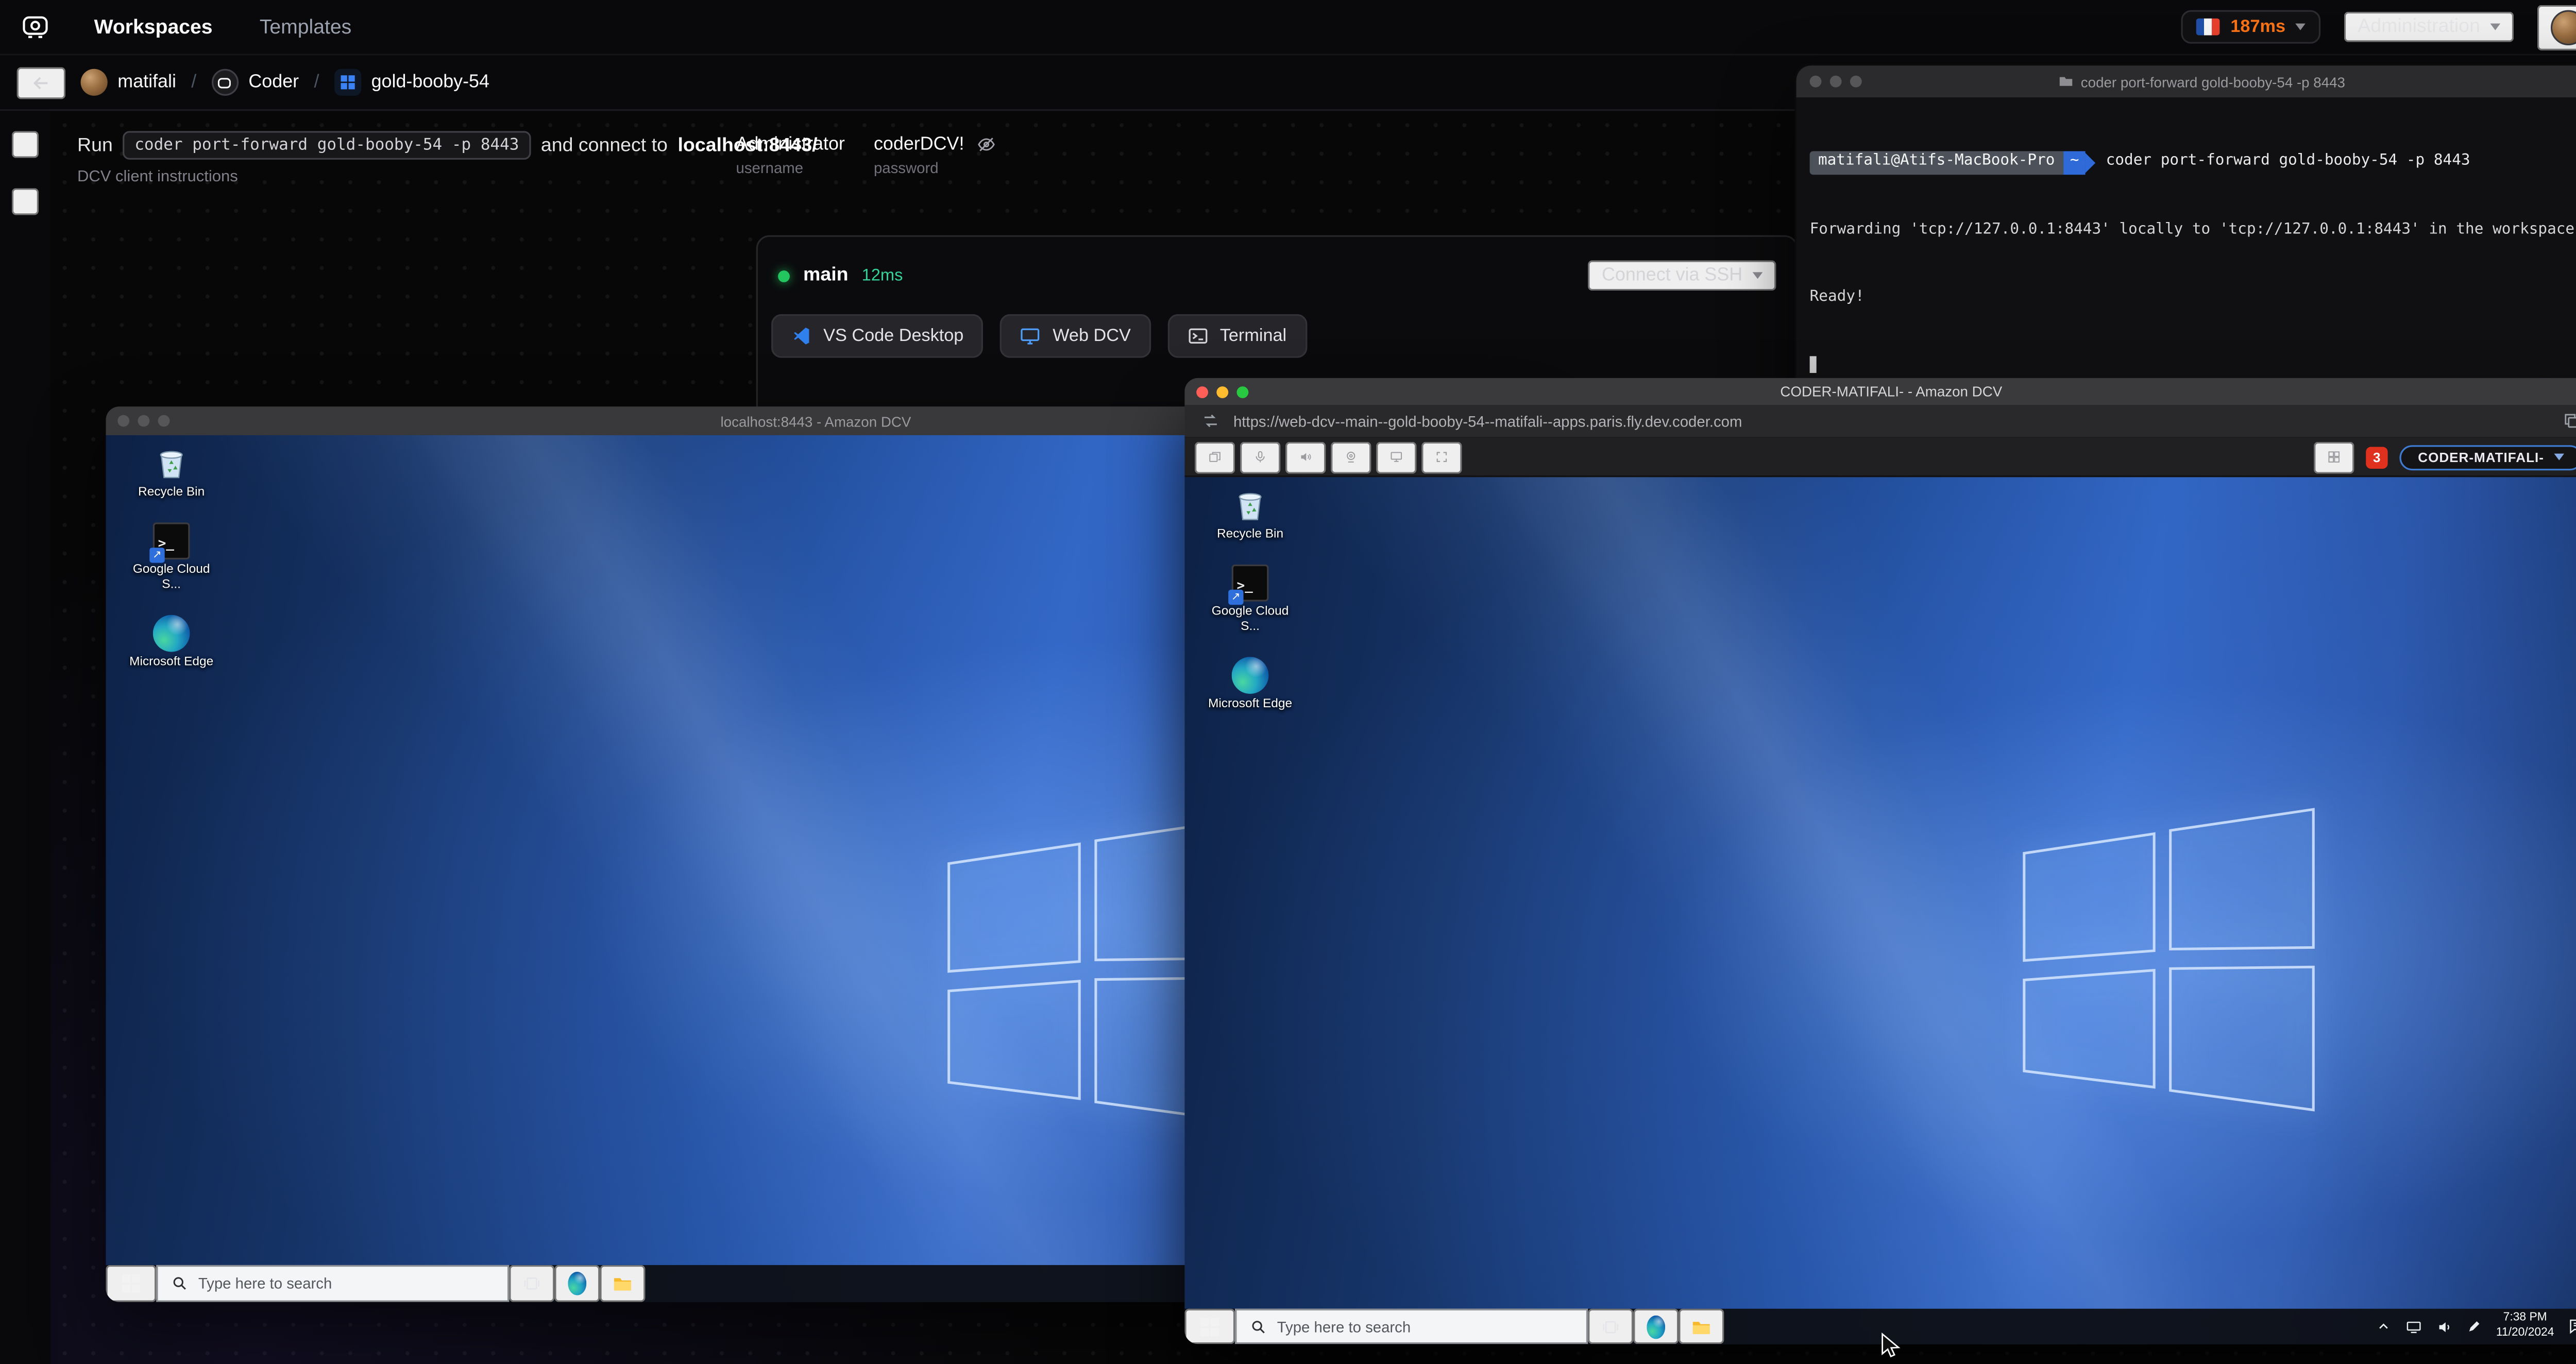 This screenshot has width=2576, height=1364. Describe the element at coordinates (986, 144) in the screenshot. I see `eye-off-icon` at that location.